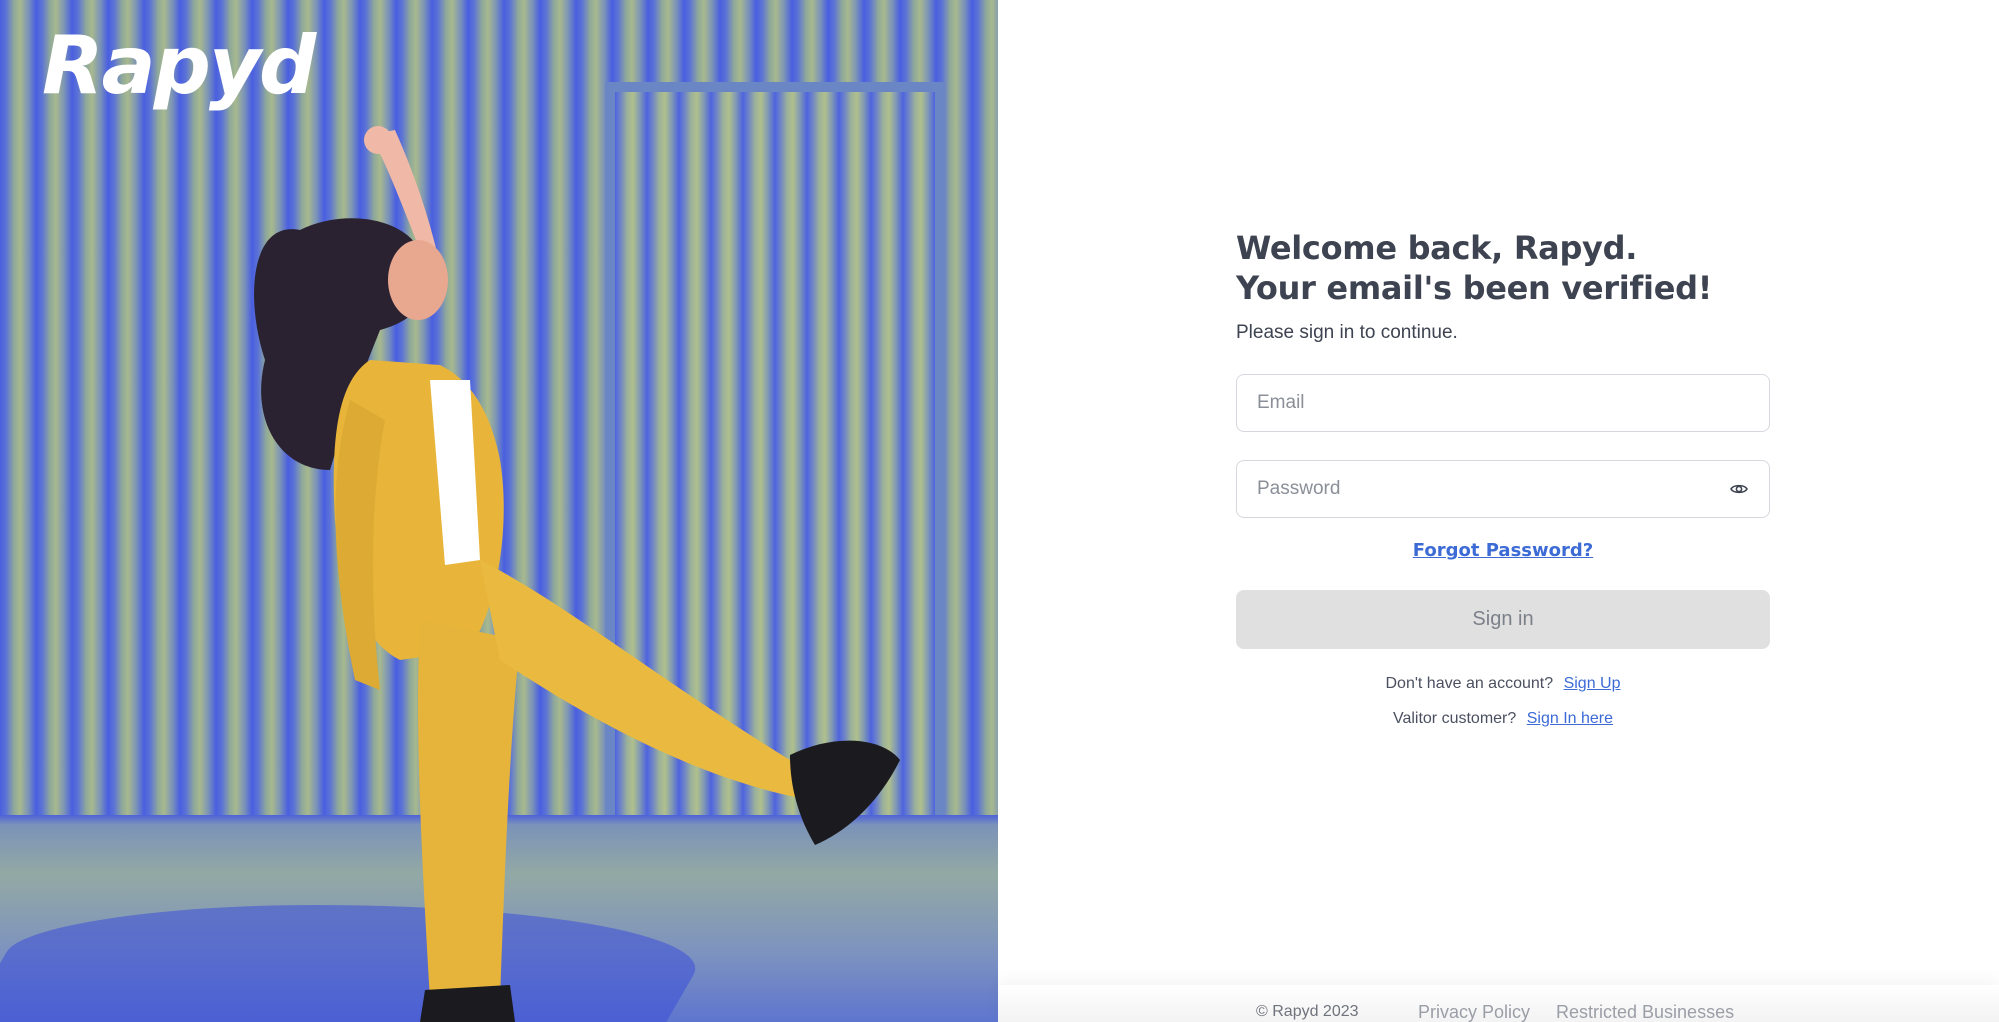 The image size is (1999, 1022). Describe the element at coordinates (1645, 1012) in the screenshot. I see `restricted-businesses-link: Restricted Businesses` at that location.